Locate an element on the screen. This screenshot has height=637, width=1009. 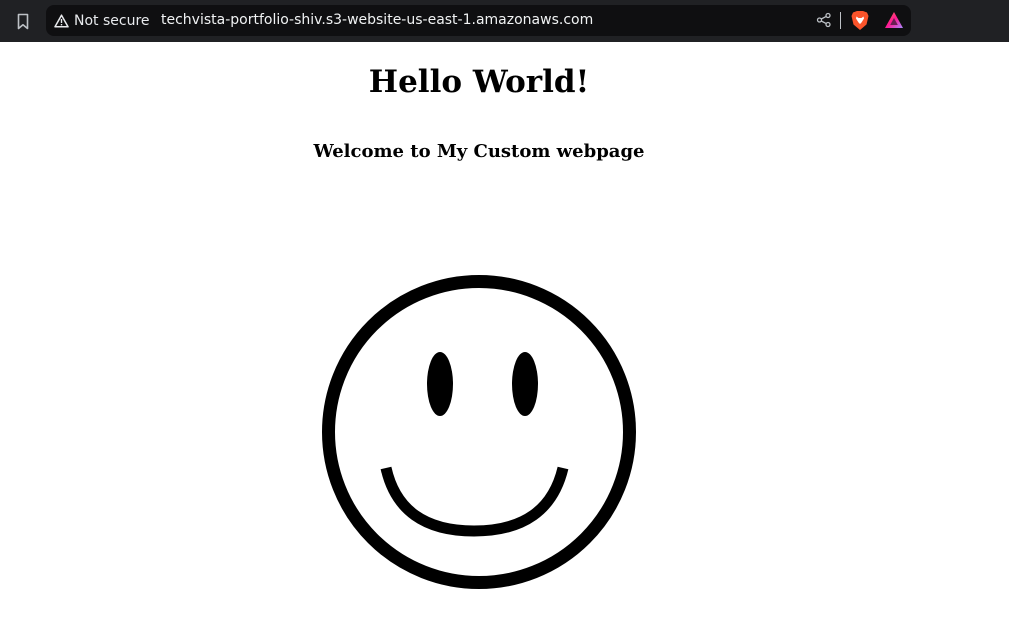
left-eye is located at coordinates (440, 384).